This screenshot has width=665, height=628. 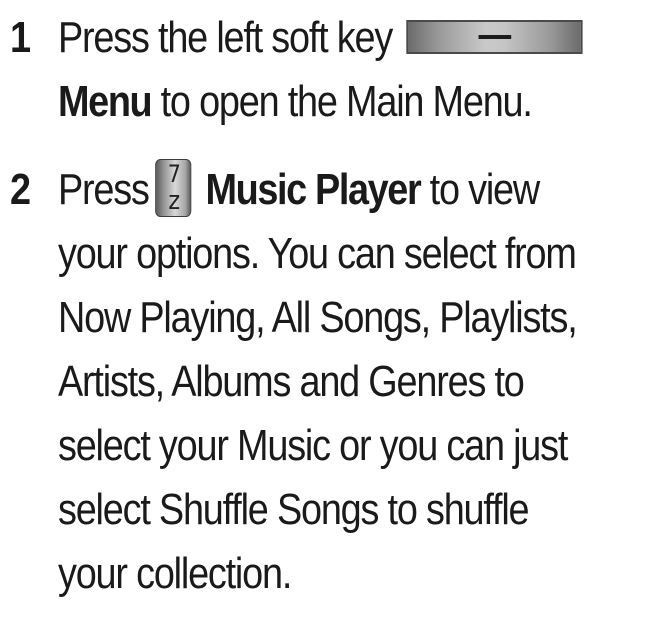 What do you see at coordinates (20, 37) in the screenshot?
I see `step-number: 1` at bounding box center [20, 37].